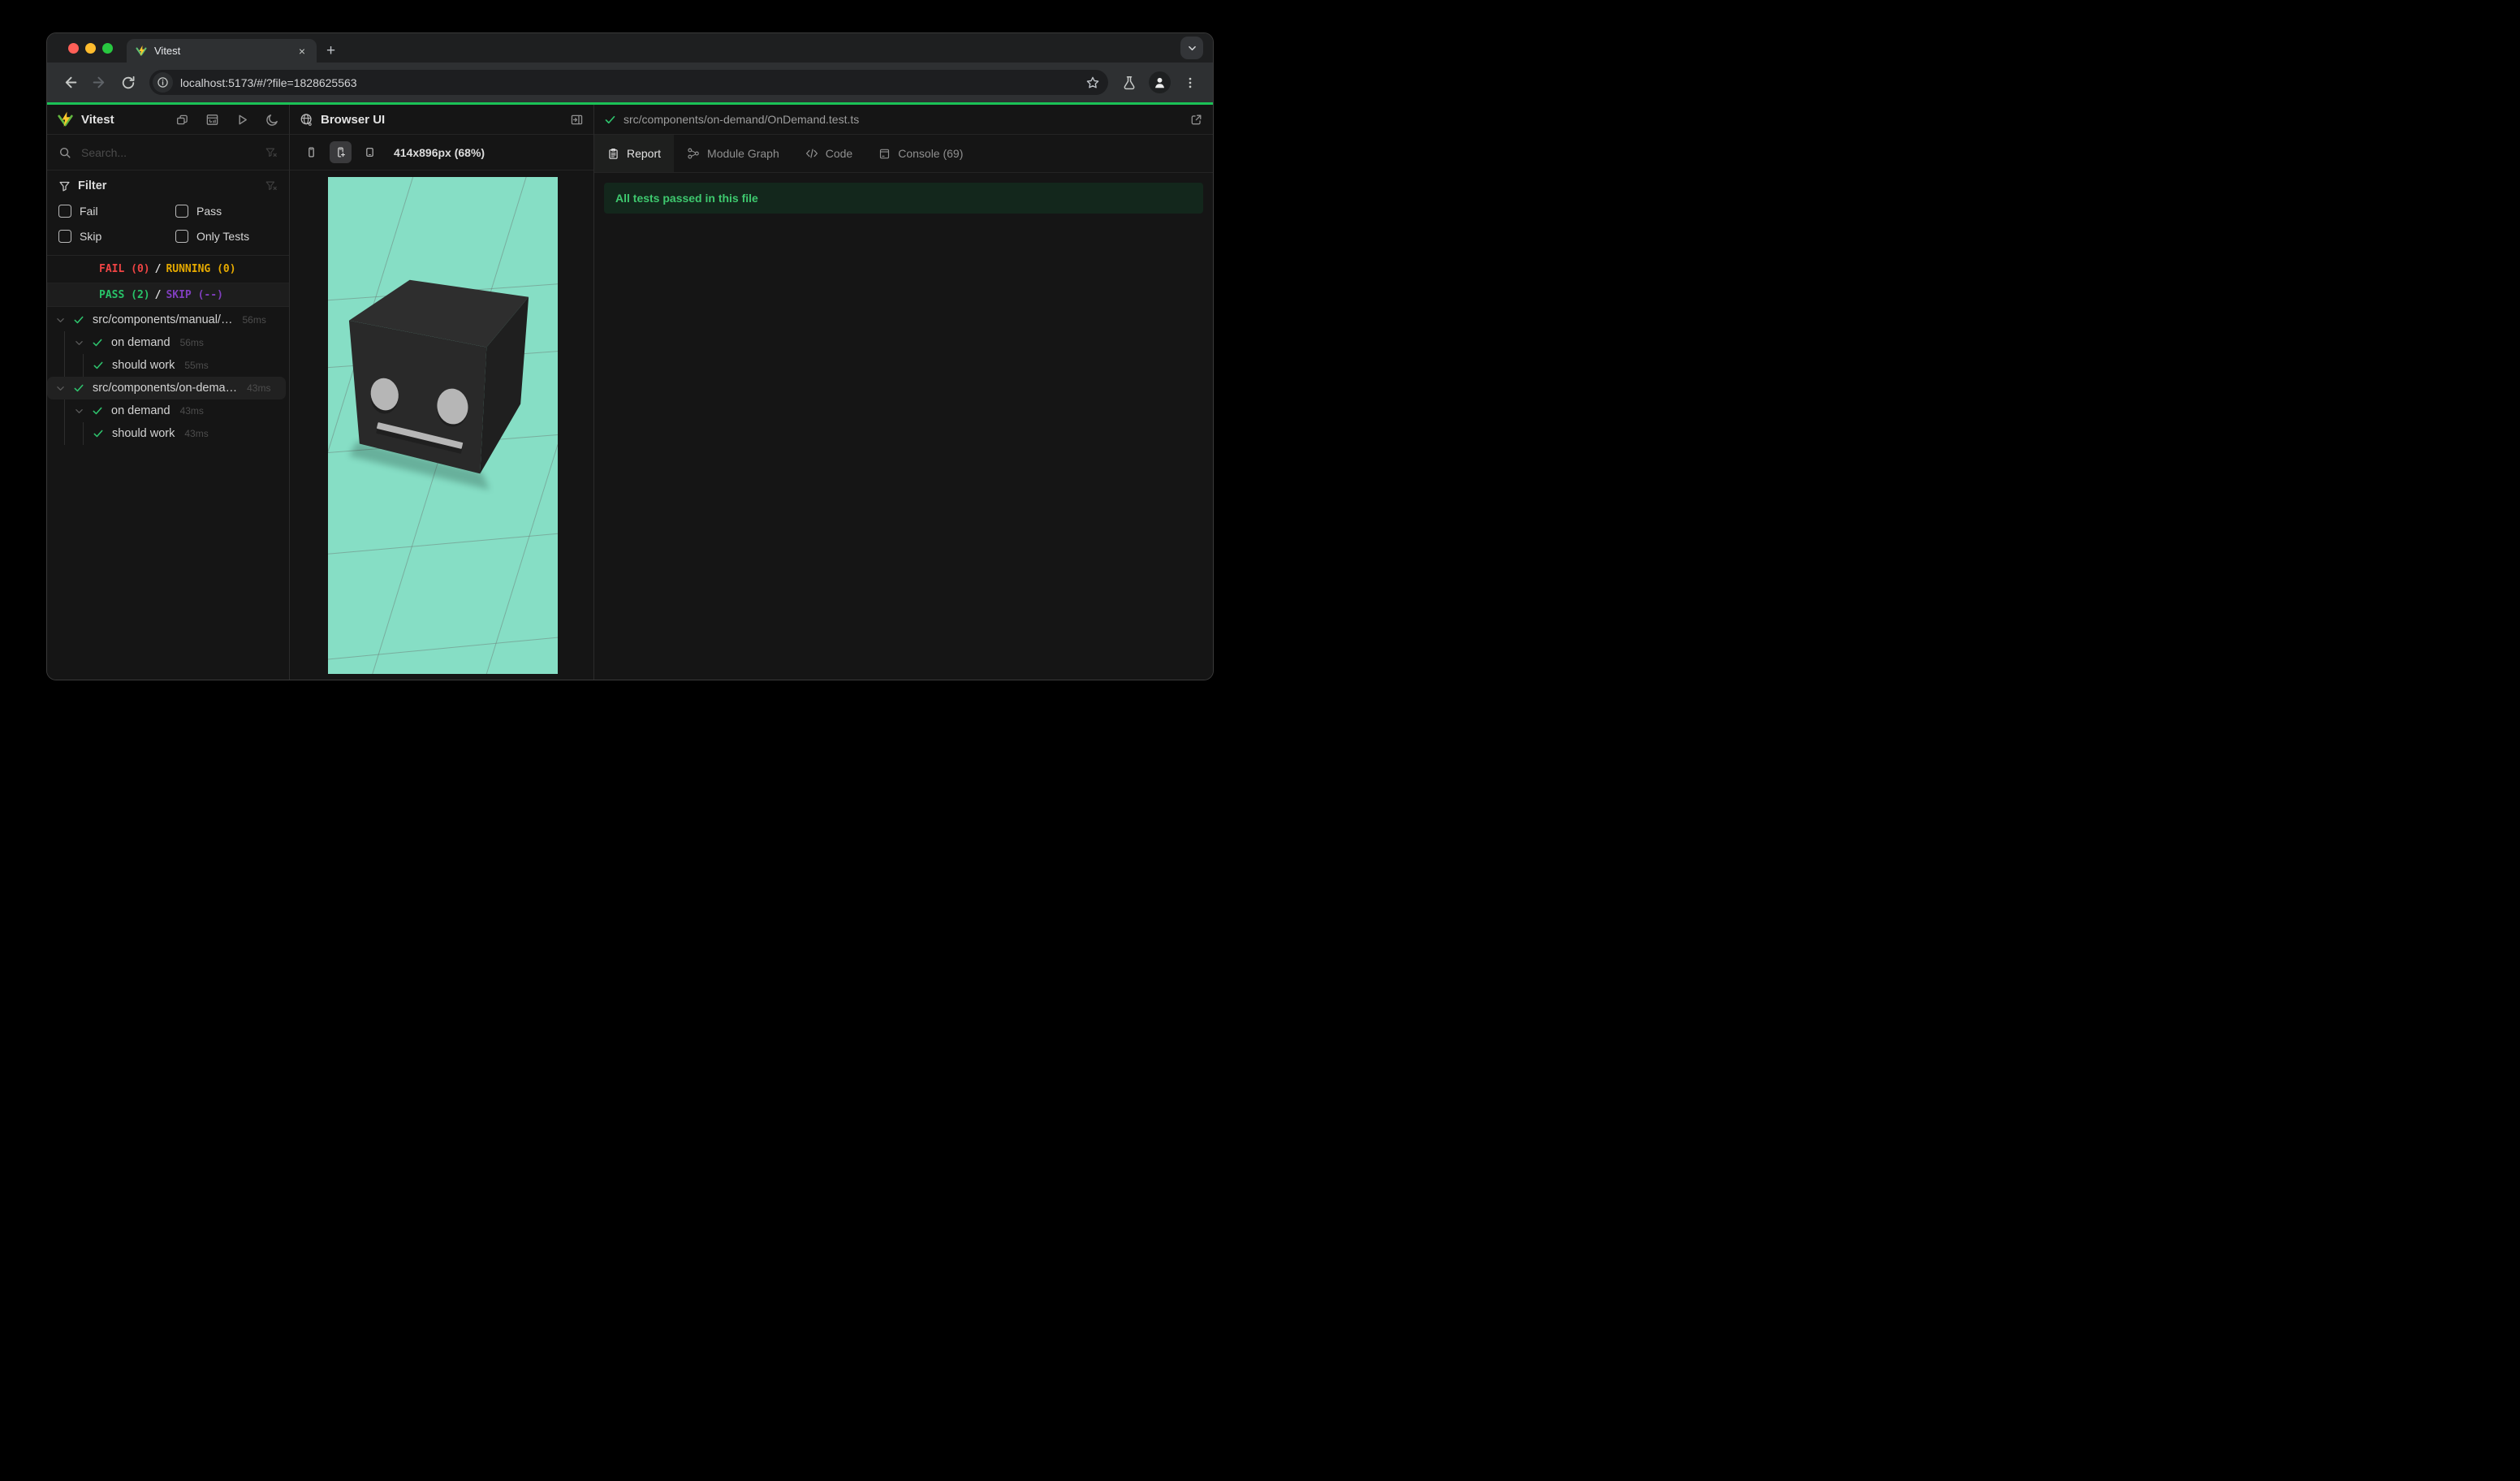 Image resolution: width=2520 pixels, height=1481 pixels. What do you see at coordinates (201, 269) in the screenshot?
I see `running-count: RUNNING (0)` at bounding box center [201, 269].